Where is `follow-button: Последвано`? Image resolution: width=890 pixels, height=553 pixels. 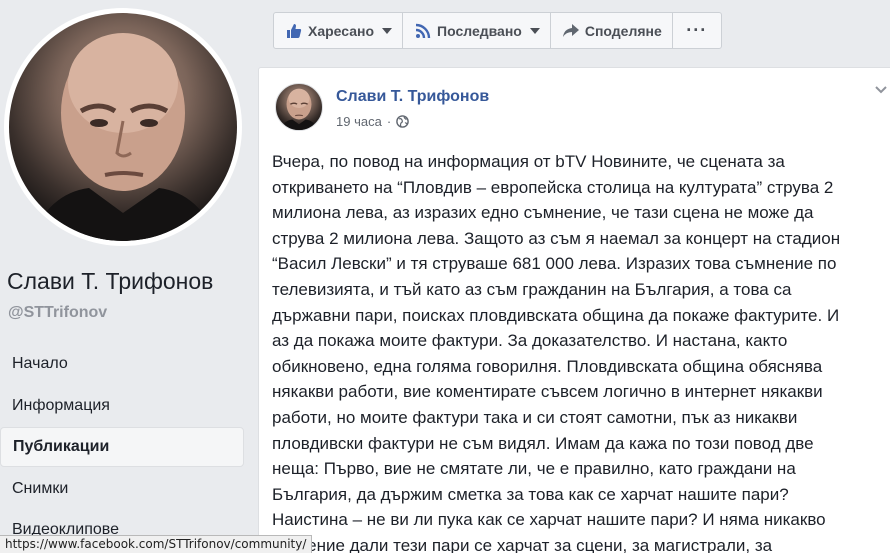
follow-button: Последвано is located at coordinates (477, 30).